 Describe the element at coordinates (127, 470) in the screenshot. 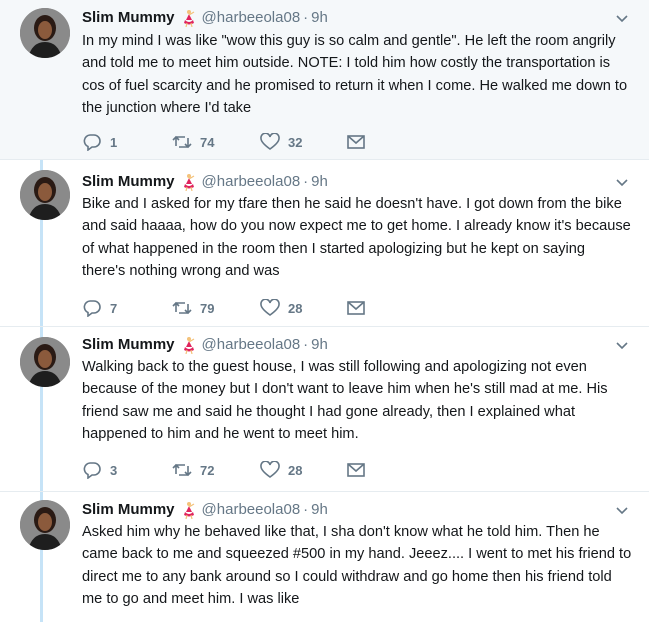

I see `reply-button: 3` at that location.